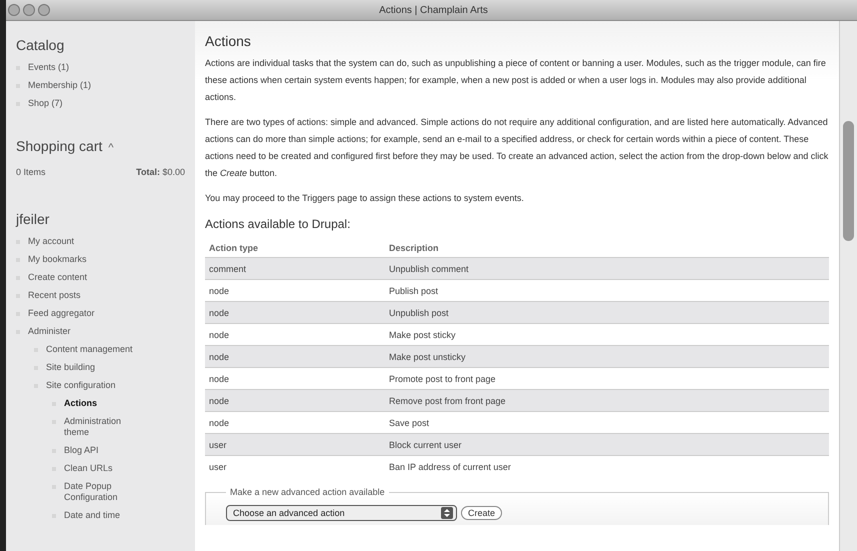 The width and height of the screenshot is (857, 551). I want to click on nav-link: Recent posts, so click(54, 295).